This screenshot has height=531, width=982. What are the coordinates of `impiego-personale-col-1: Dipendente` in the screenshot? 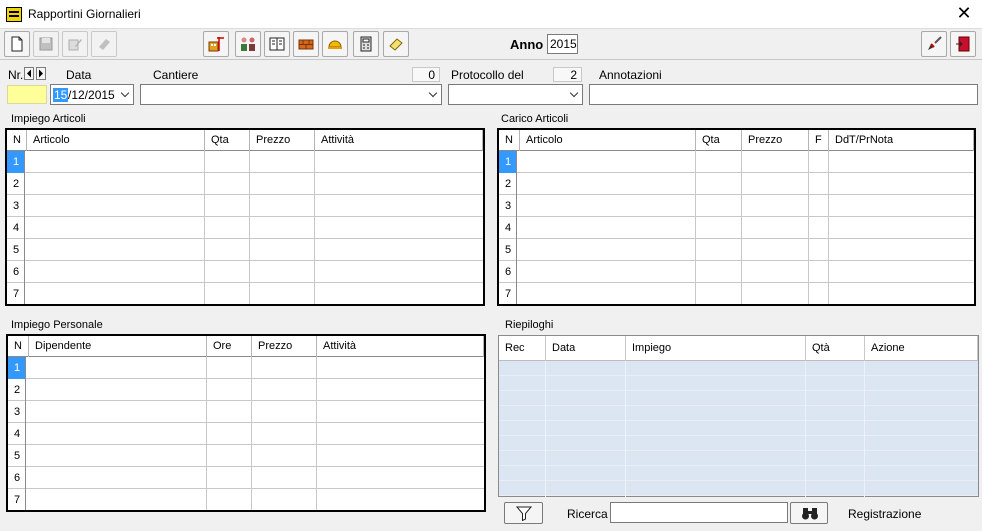 It's located at (118, 346).